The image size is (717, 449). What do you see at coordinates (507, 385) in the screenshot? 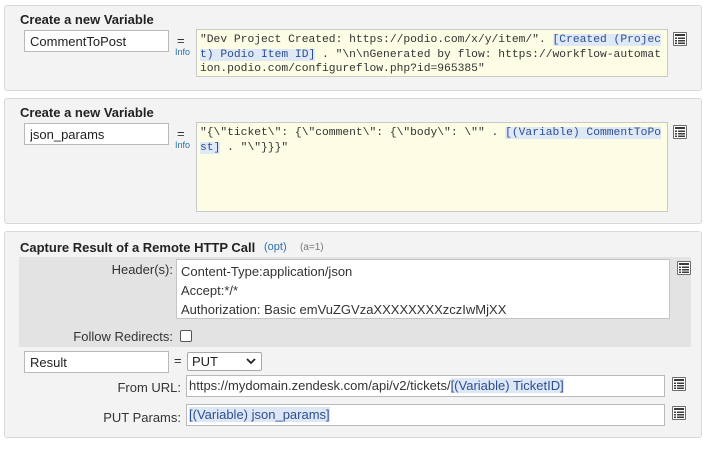
I see `token-variable-ticket-id: [(Variable) TicketID]` at bounding box center [507, 385].